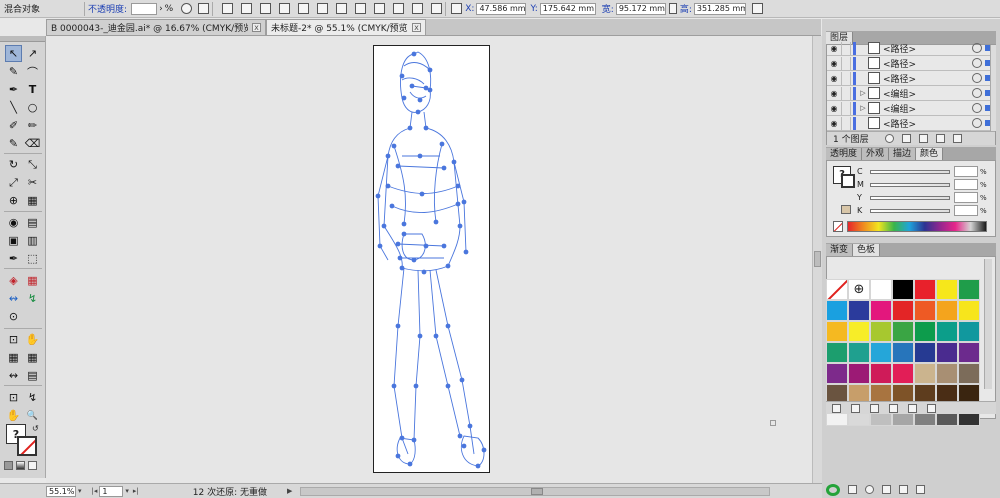 This screenshot has width=1000, height=498. What do you see at coordinates (640, 8) in the screenshot?
I see `width-input: 95.172 mm` at bounding box center [640, 8].